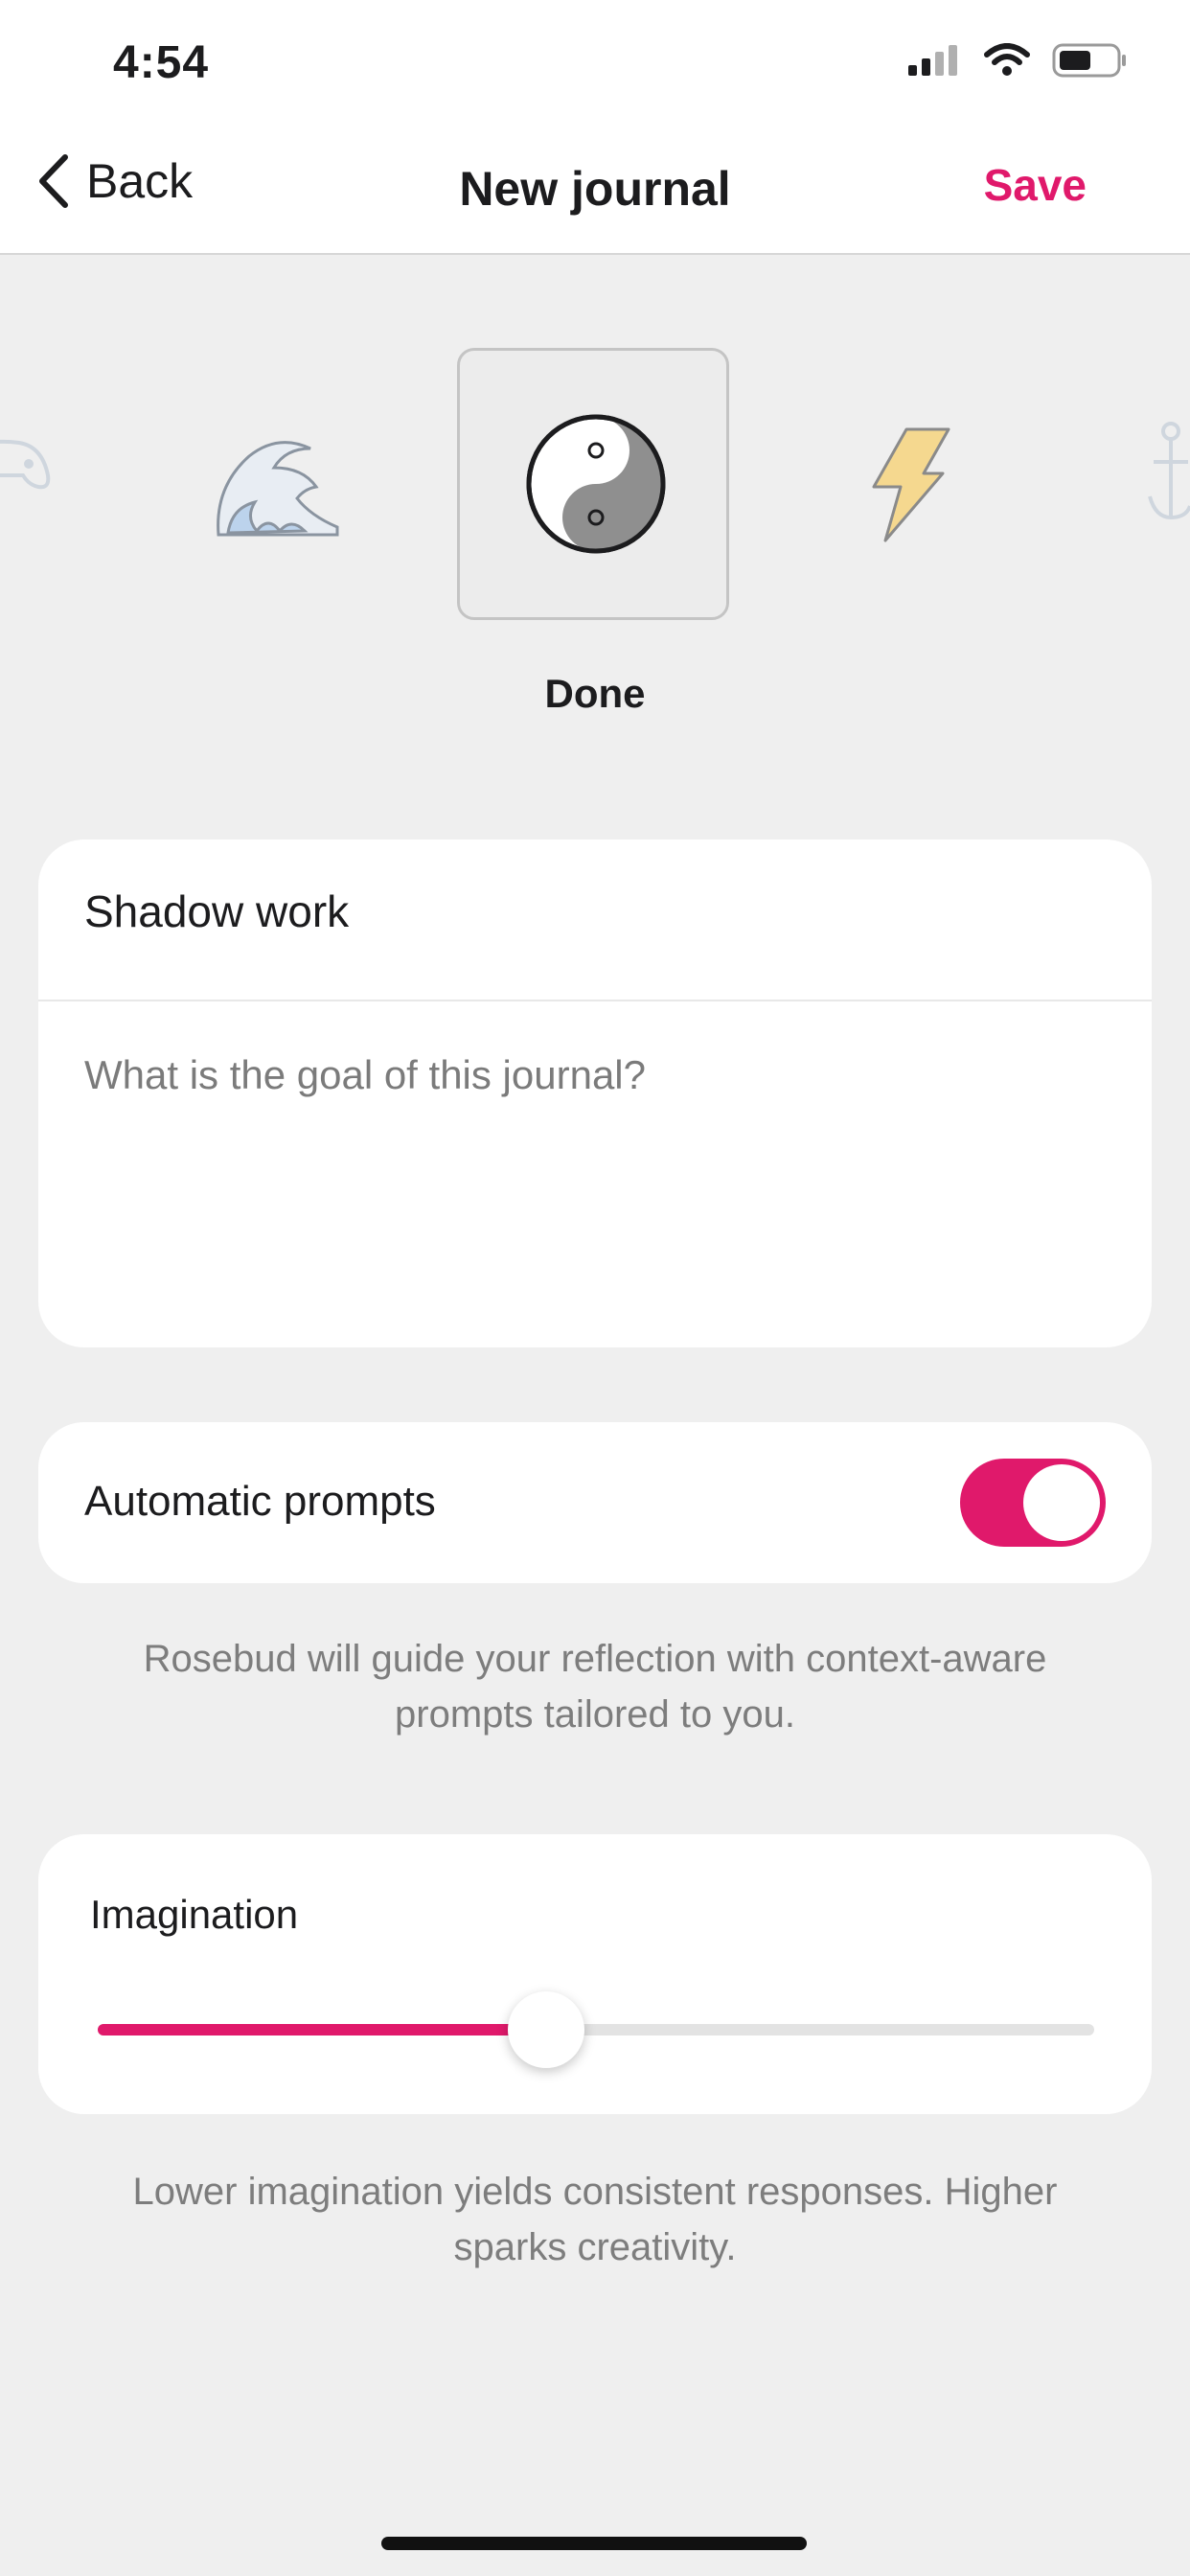 The height and width of the screenshot is (2576, 1190). Describe the element at coordinates (1089, 60) in the screenshot. I see `battery-icon` at that location.